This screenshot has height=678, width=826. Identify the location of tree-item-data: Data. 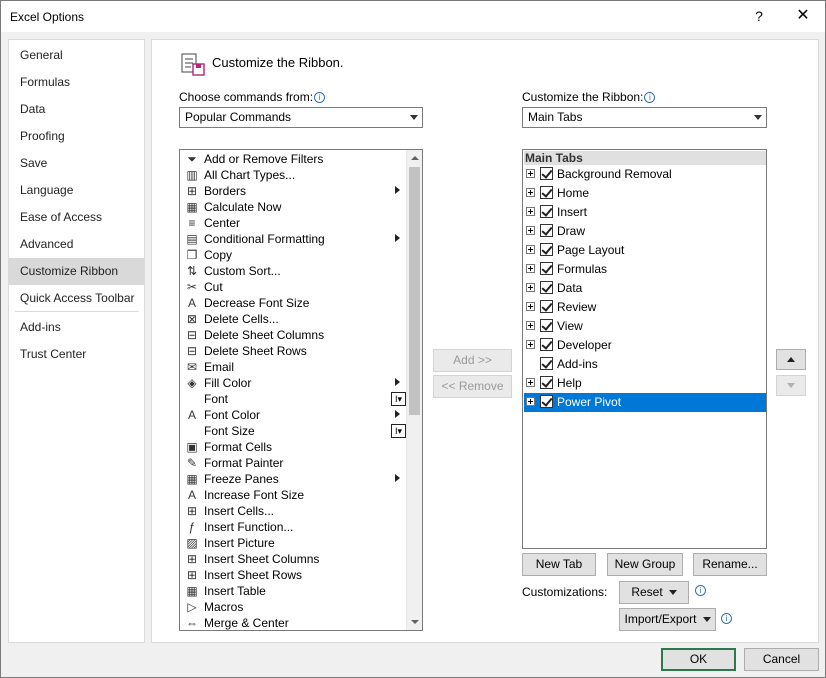
(645, 288).